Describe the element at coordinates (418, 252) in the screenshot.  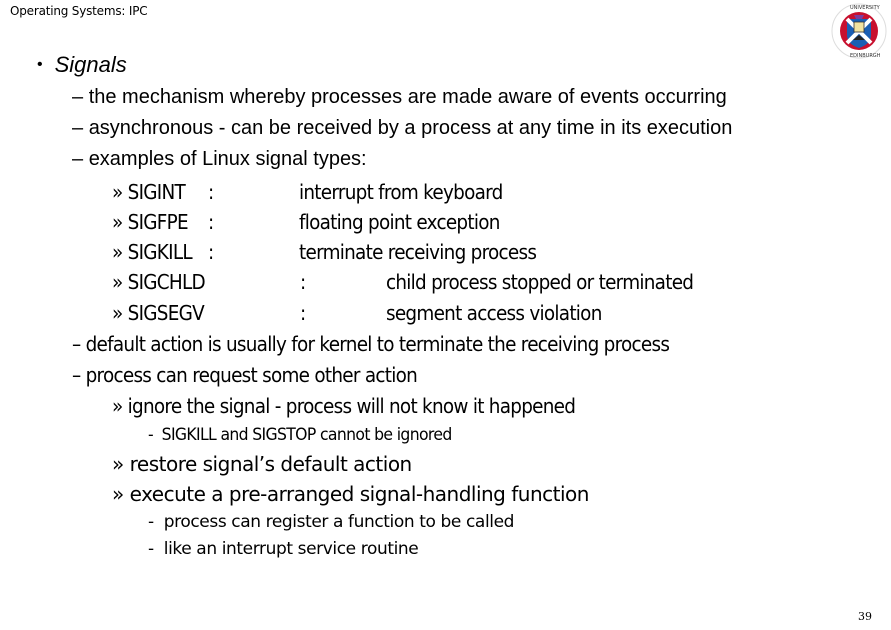
I see `signal-description: terminate receiving process` at that location.